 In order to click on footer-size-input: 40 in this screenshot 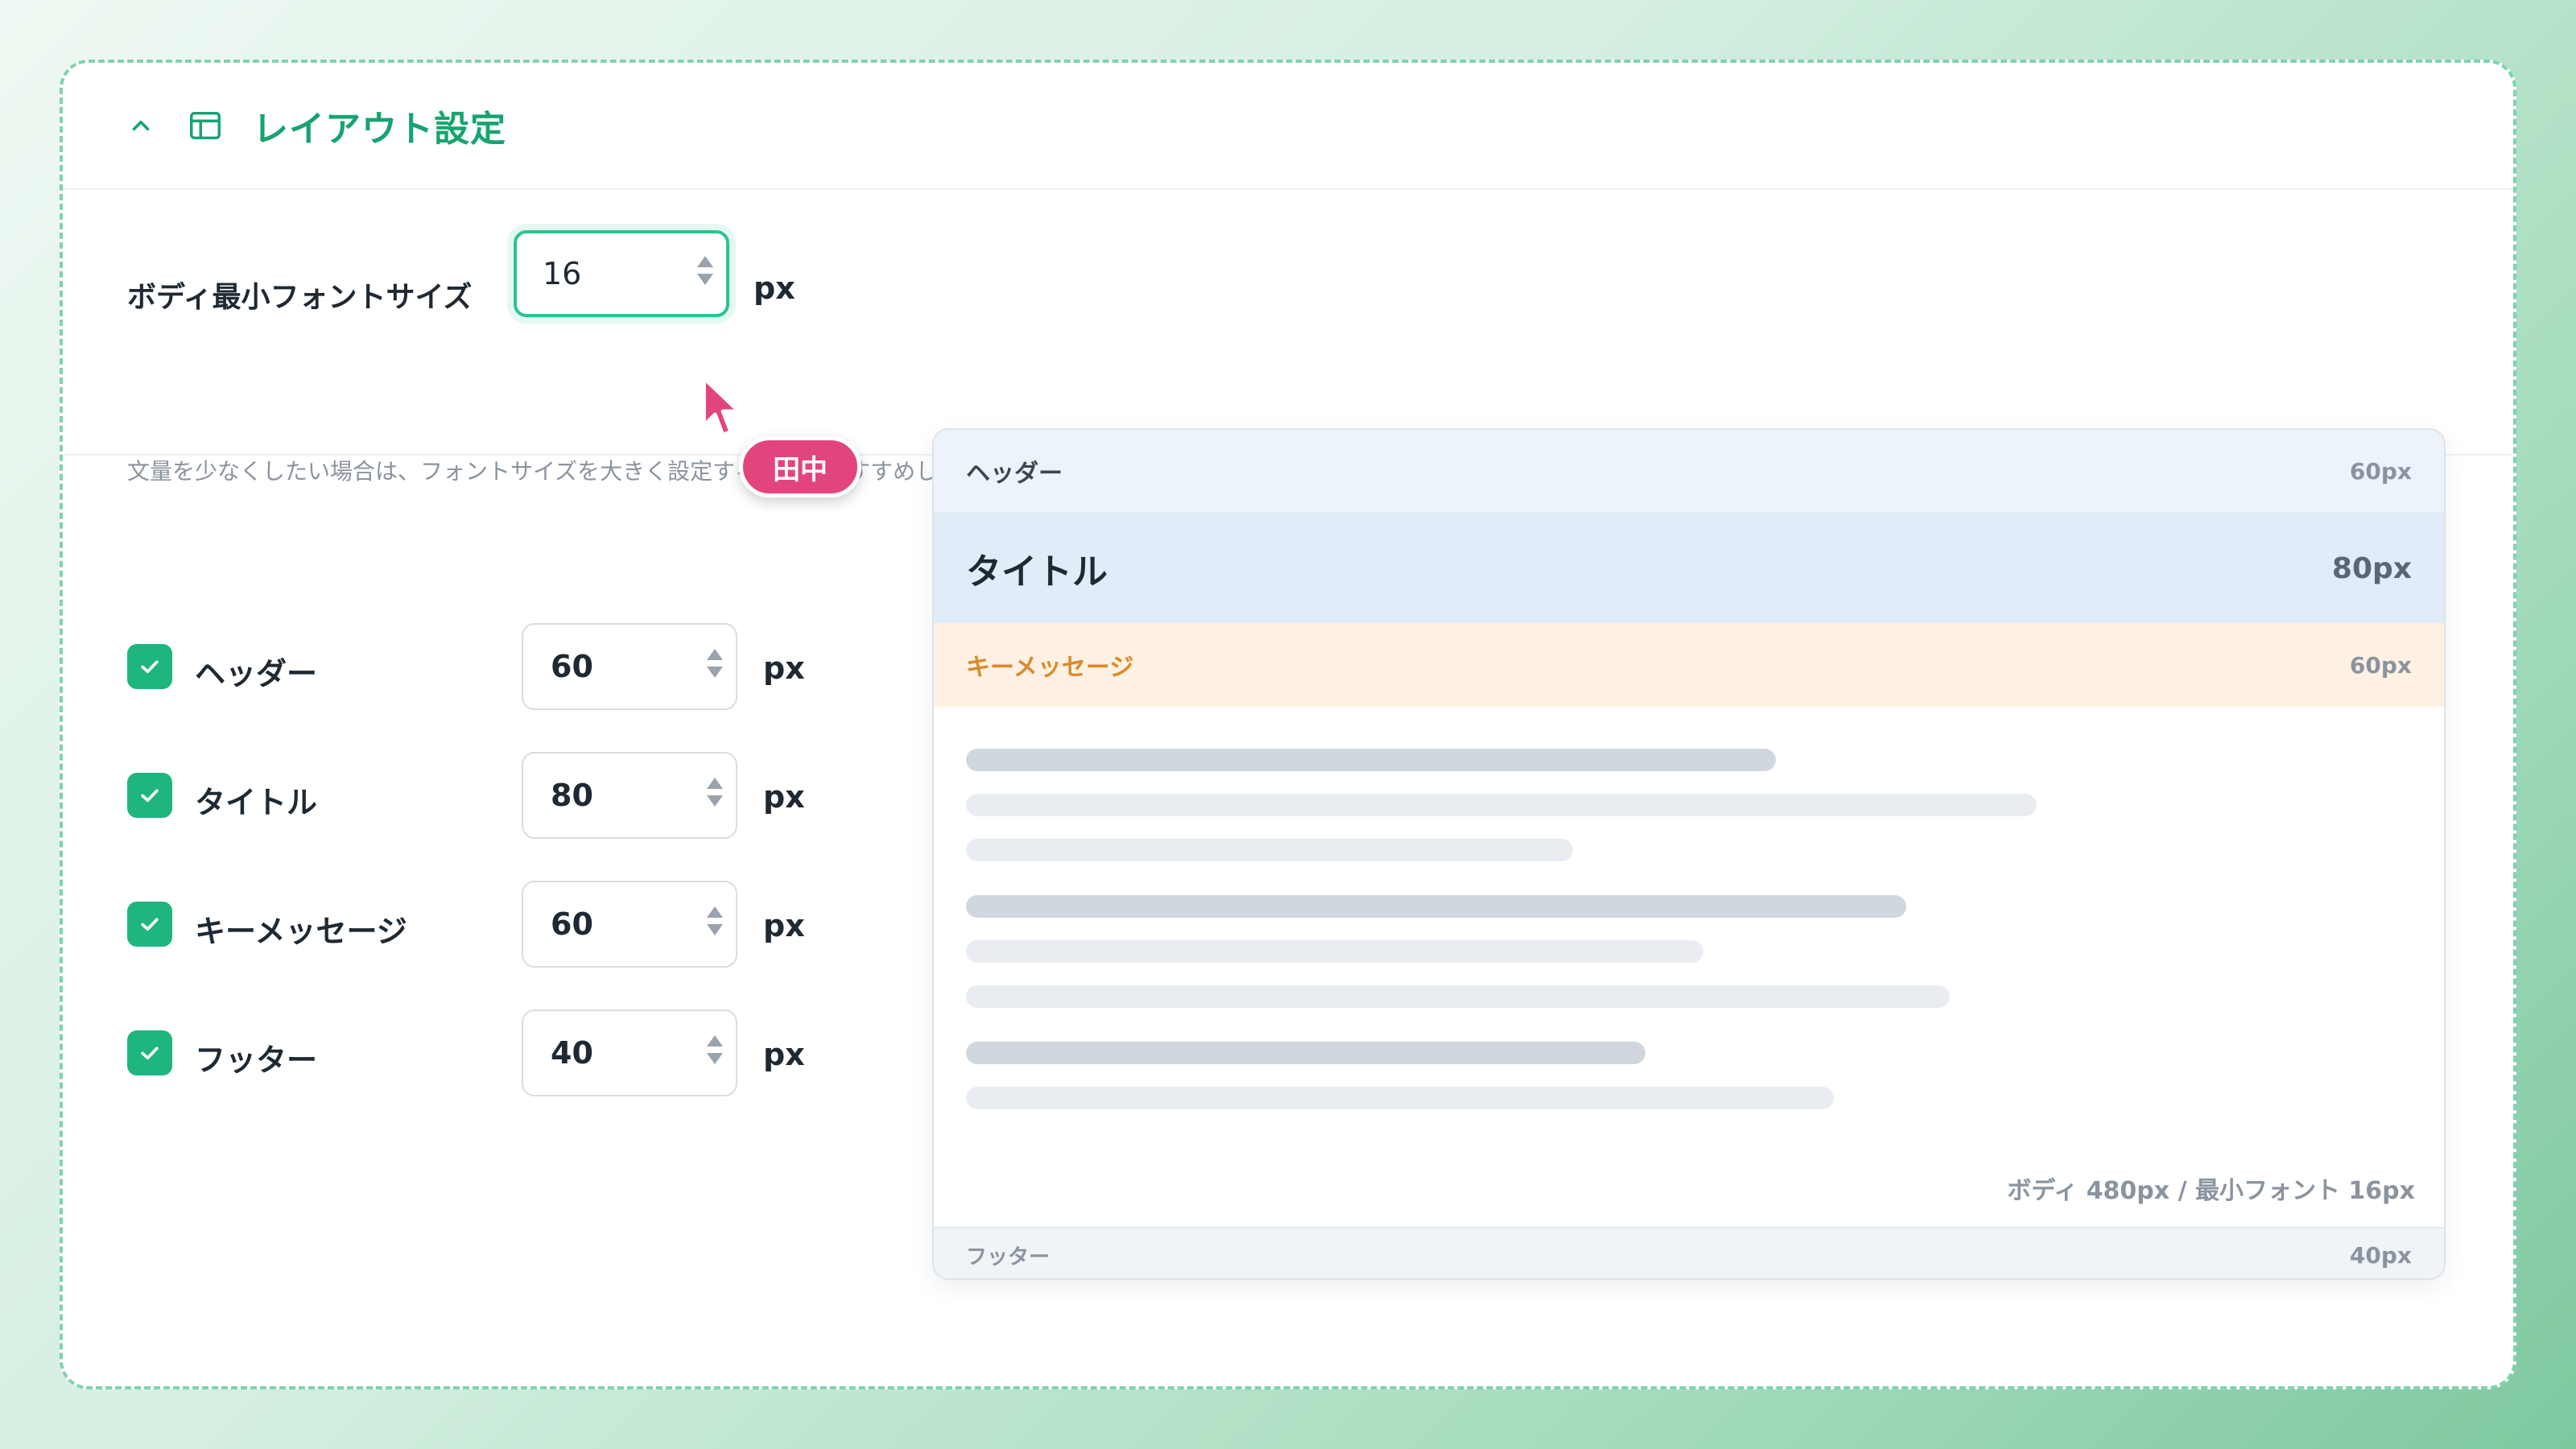, I will do `click(629, 1052)`.